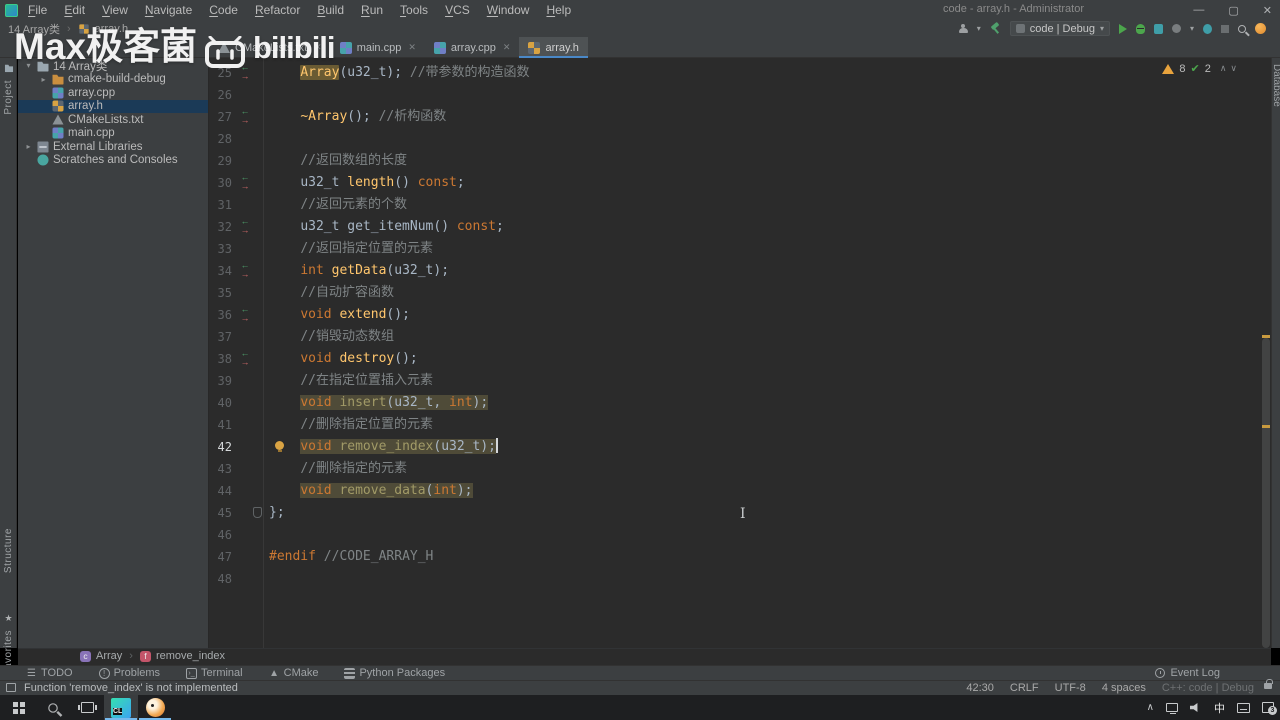  Describe the element at coordinates (223, 10) in the screenshot. I see `menu-code: Code` at that location.